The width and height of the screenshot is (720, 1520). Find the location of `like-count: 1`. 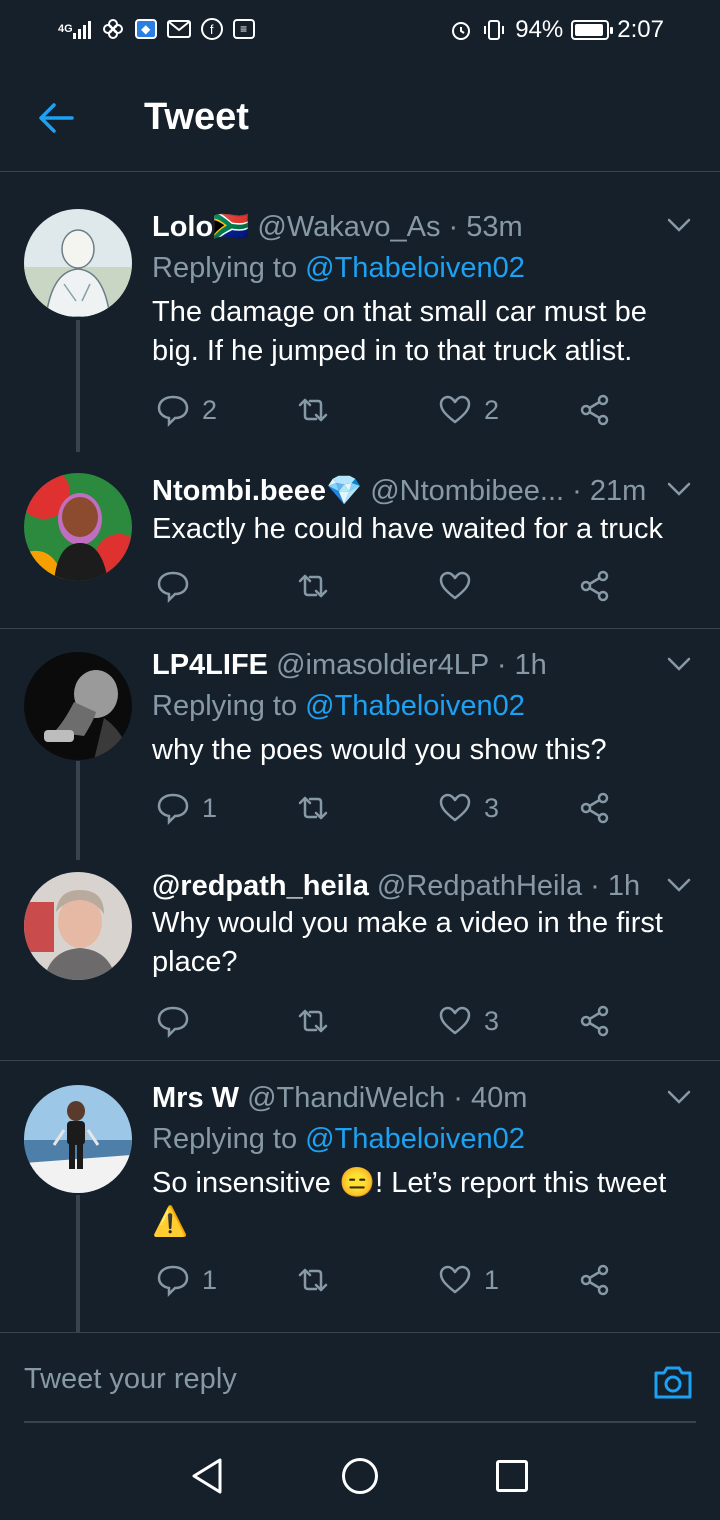

like-count: 1 is located at coordinates (492, 1279).